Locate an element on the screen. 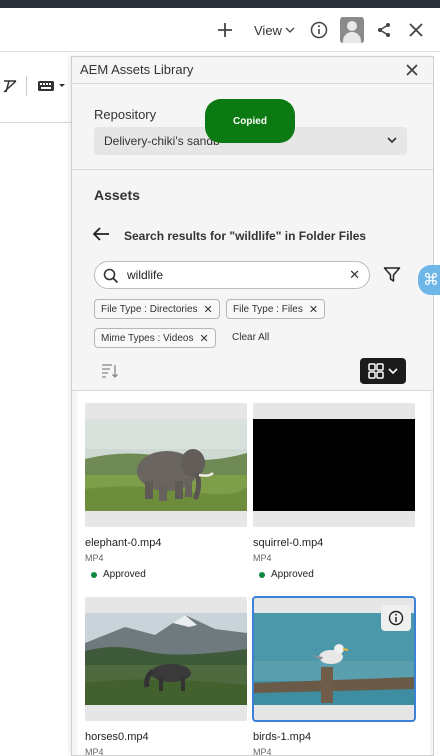 The height and width of the screenshot is (756, 440). right-edge is located at coordinates (437, 406).